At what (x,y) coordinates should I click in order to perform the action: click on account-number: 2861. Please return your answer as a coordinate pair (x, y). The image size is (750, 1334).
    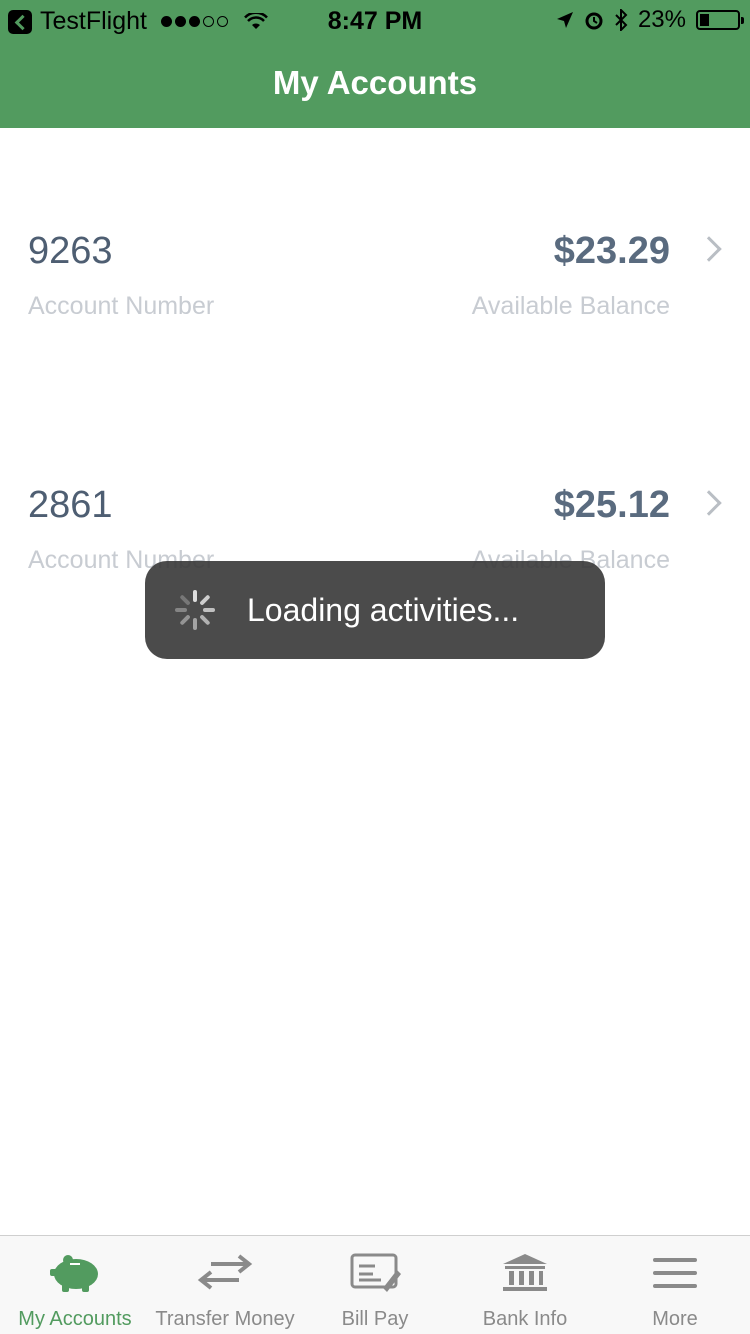
    Looking at the image, I should click on (70, 505).